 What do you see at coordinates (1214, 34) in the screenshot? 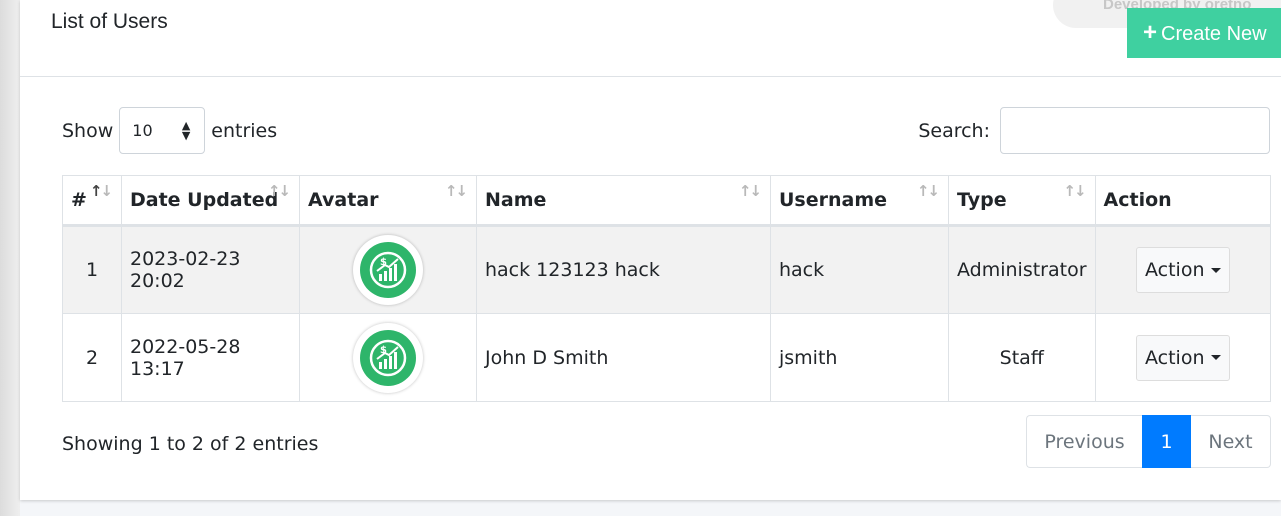
I see `create-new-label: Create New` at bounding box center [1214, 34].